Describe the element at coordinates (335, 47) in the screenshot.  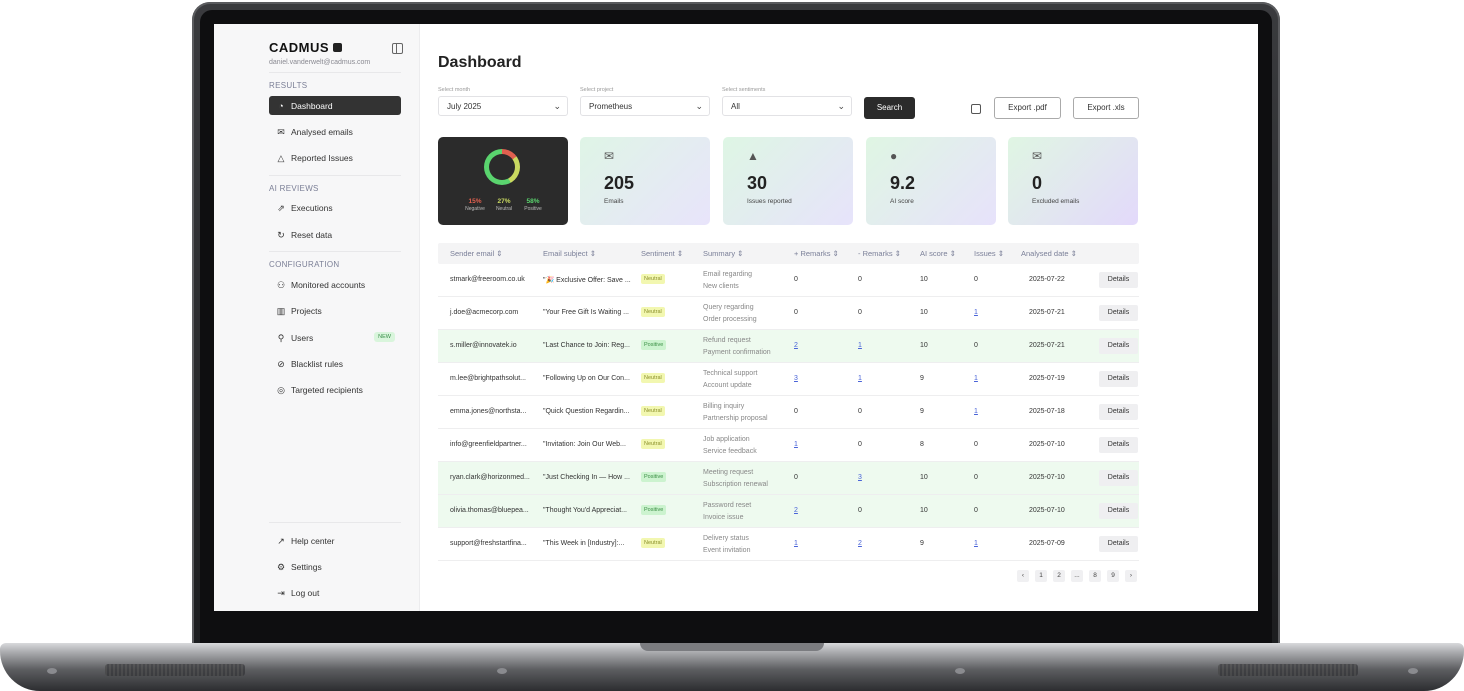
I see `brand-logo: CADMUS` at that location.